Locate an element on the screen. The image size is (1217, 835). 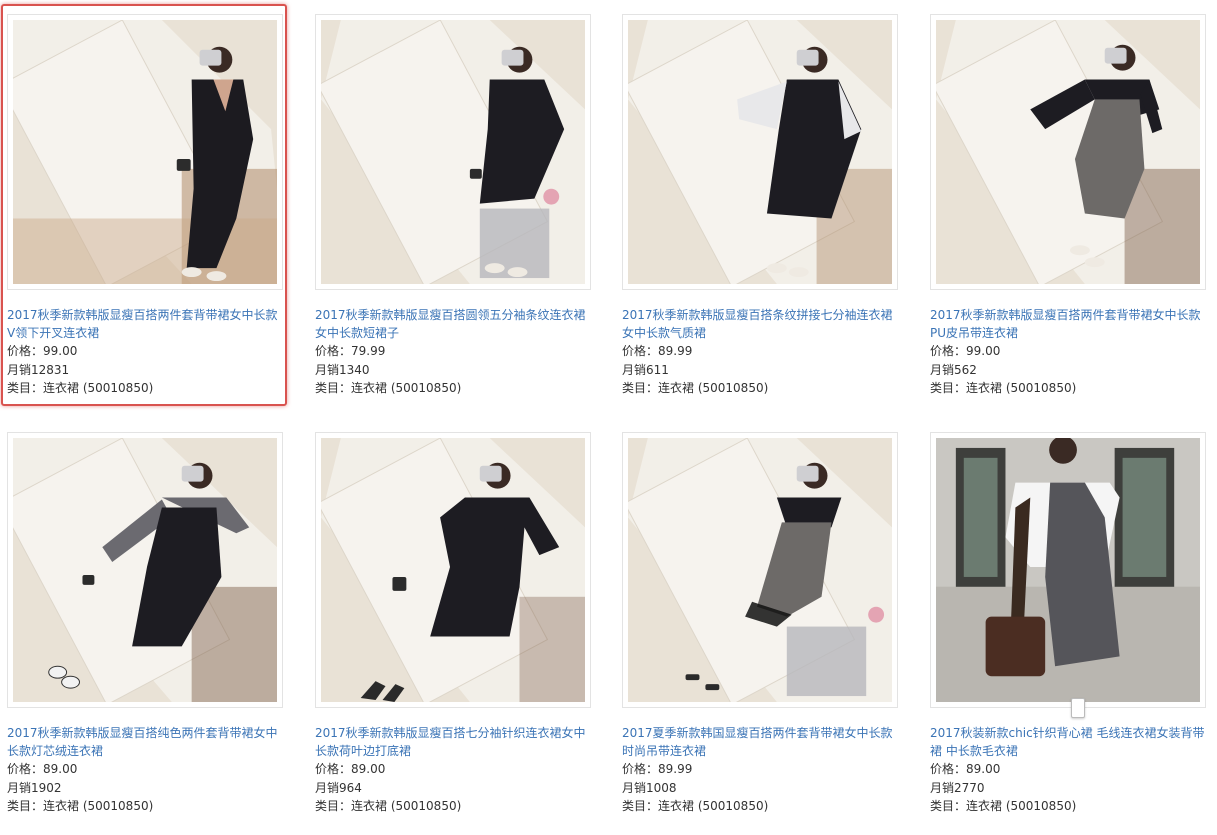
product-title-link: 2017秋季新款韩版显瘦百搭条纹拼接七分袖连衣裙 女中长款气质裙 is located at coordinates (761, 324).